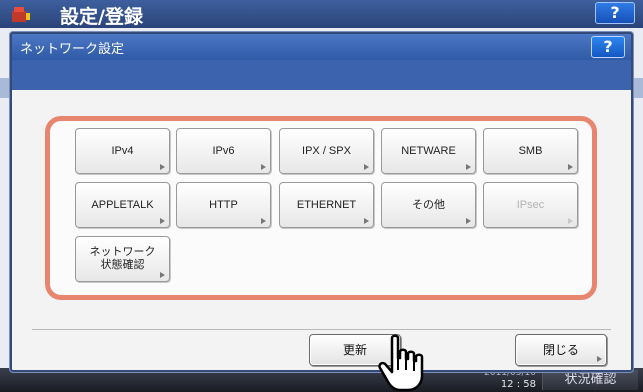  I want to click on ipsec-button: IPsec, so click(530, 205).